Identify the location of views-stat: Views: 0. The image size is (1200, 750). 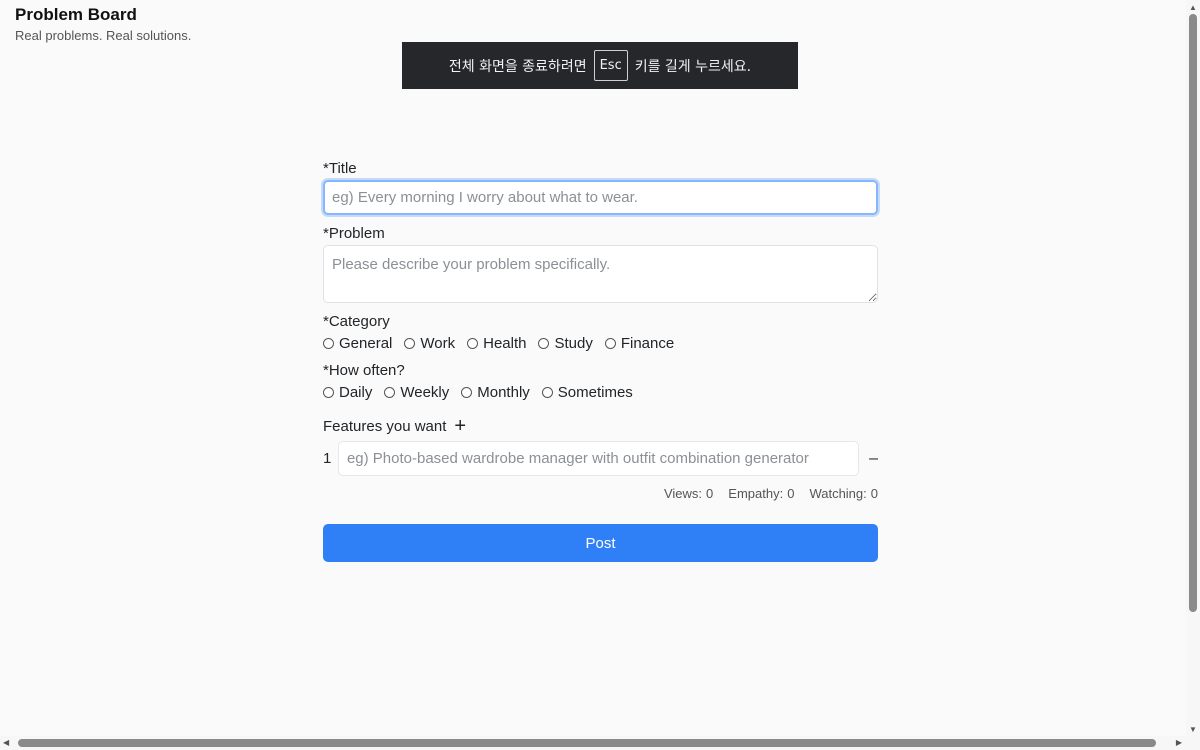
(688, 493).